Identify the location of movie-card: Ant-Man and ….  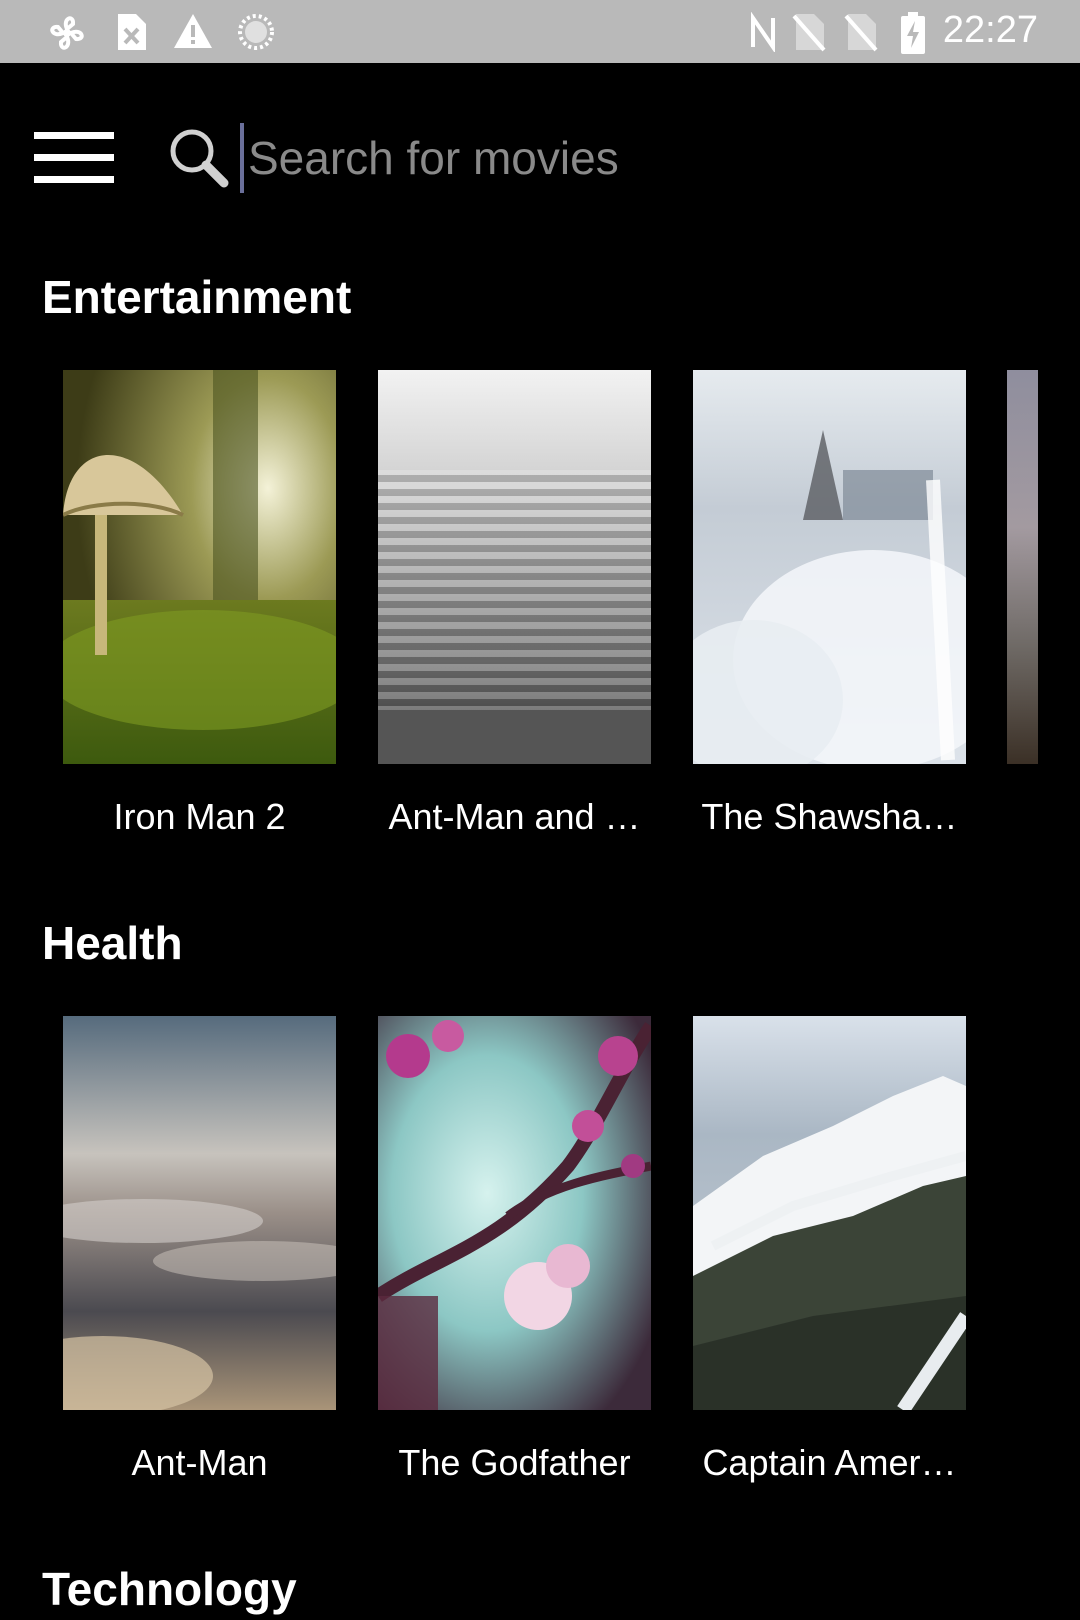
(514, 603).